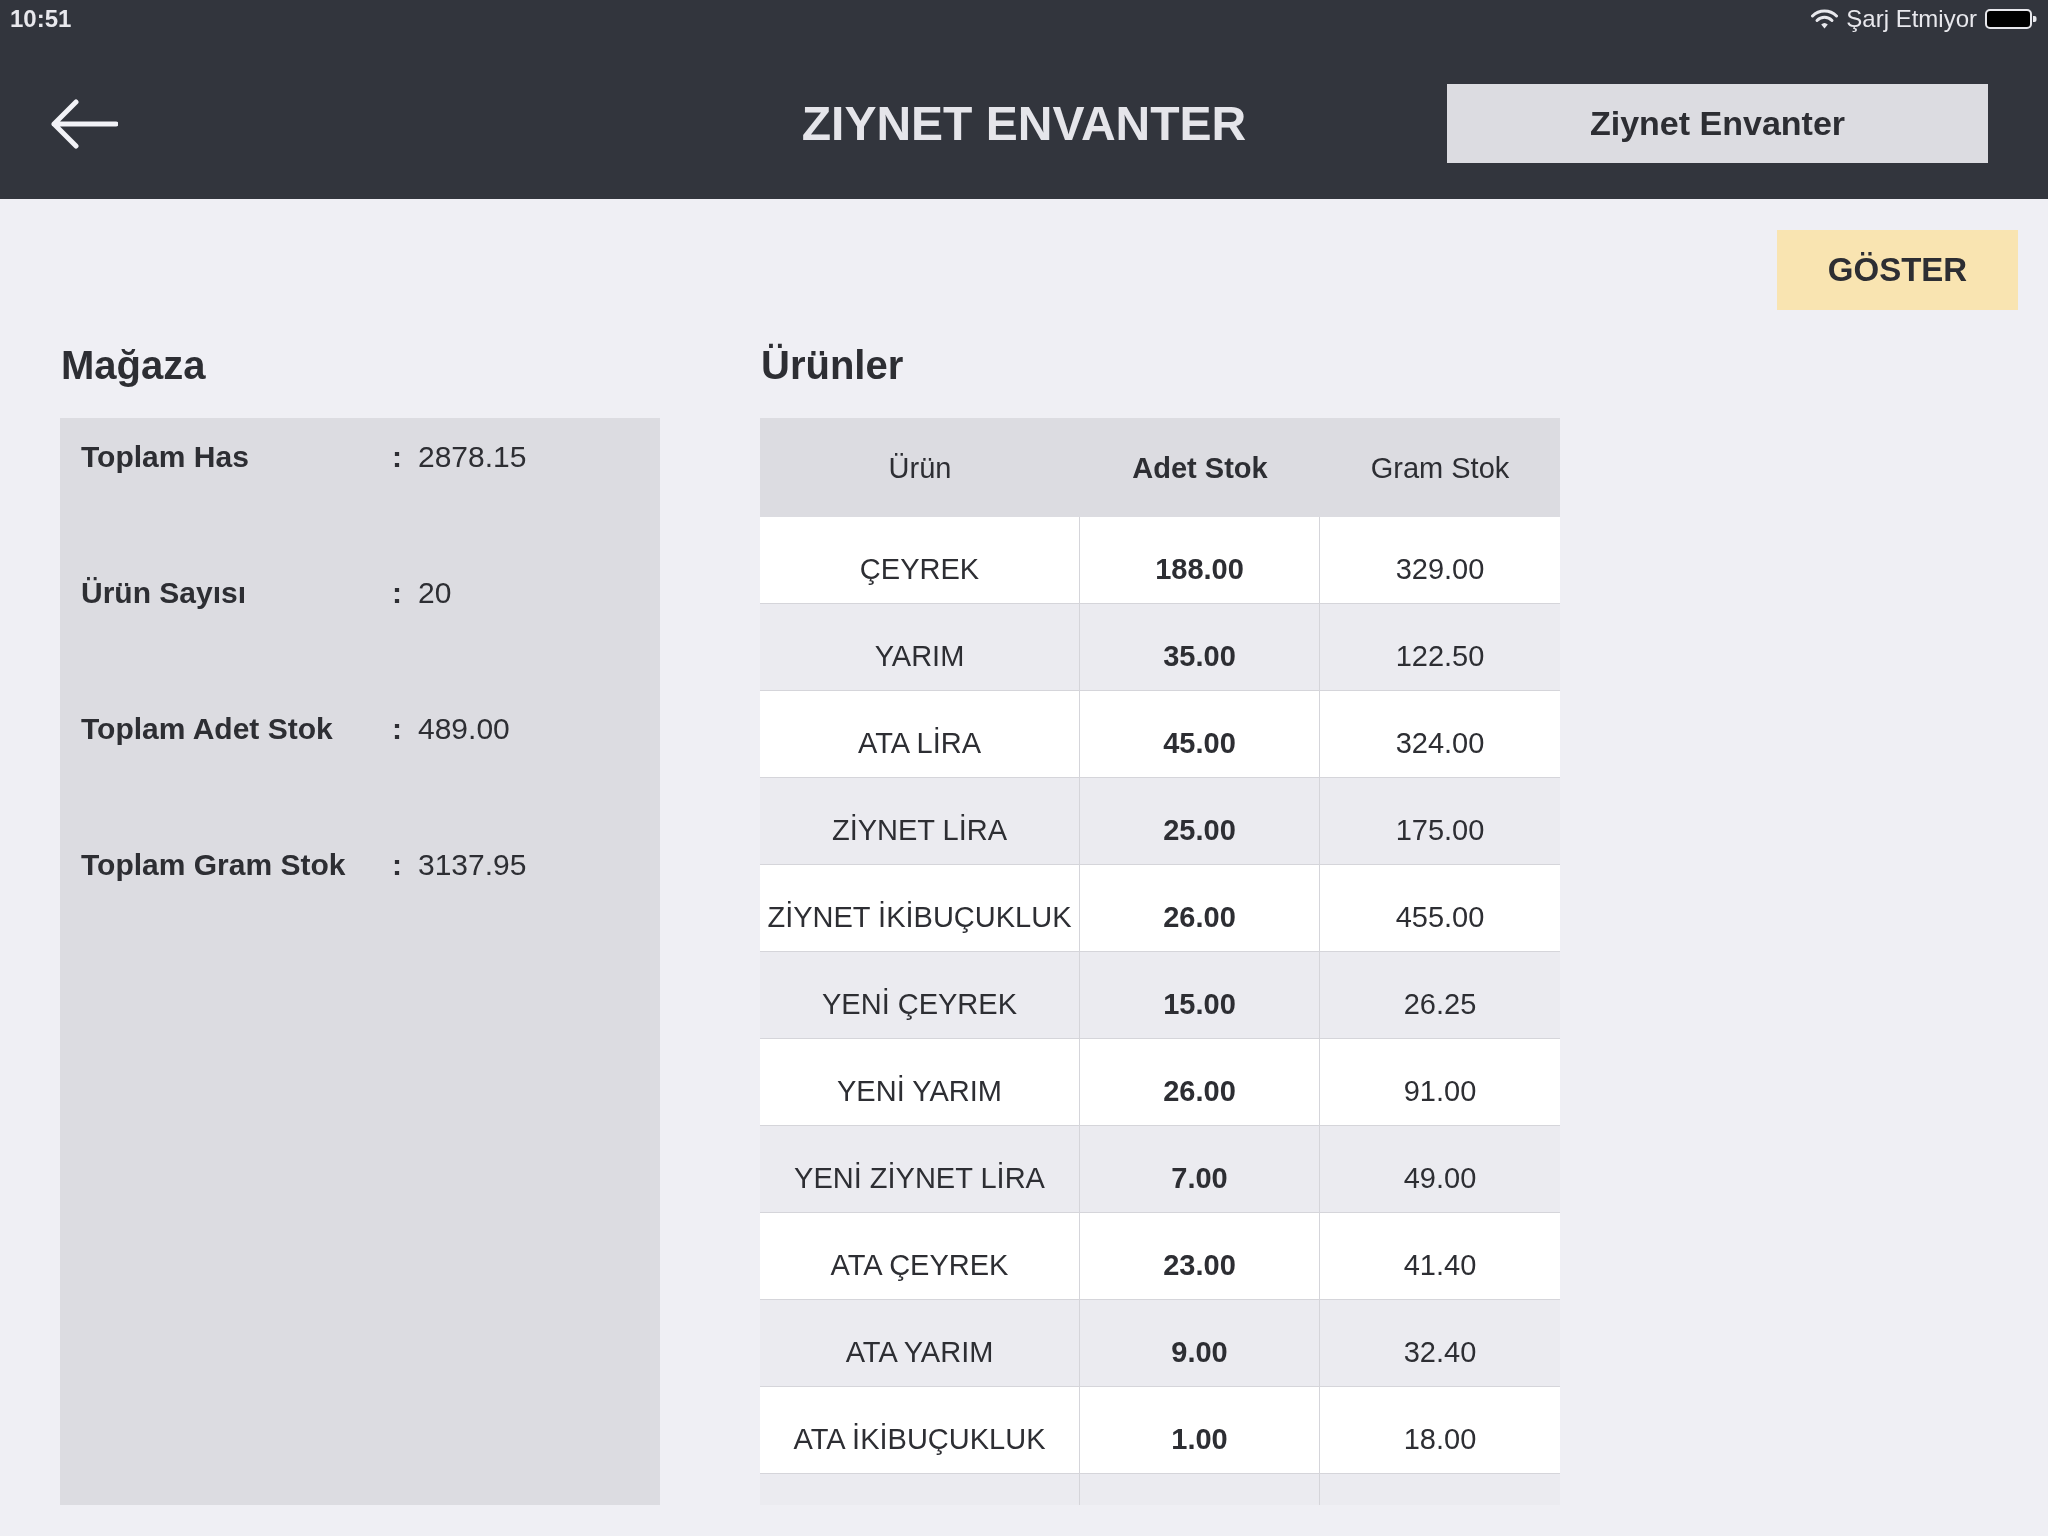 Image resolution: width=2048 pixels, height=1536 pixels. I want to click on page-title: ZIYNET ENVANTER, so click(1024, 123).